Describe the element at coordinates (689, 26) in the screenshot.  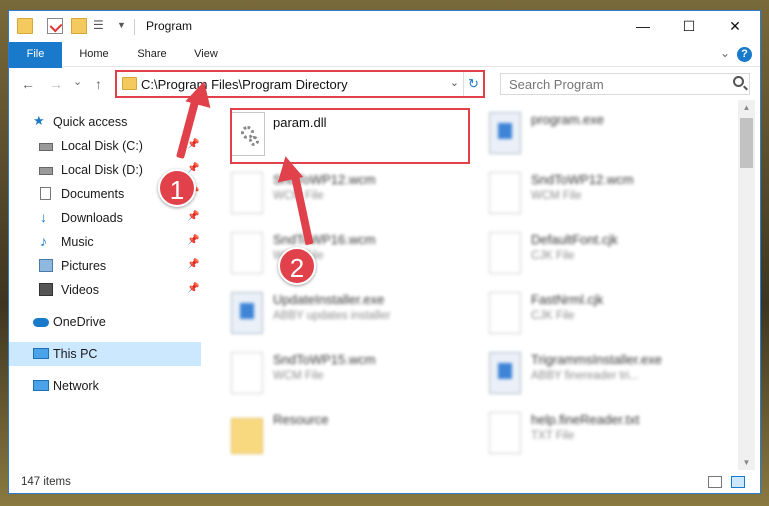
I see `maximize-button: ☐` at that location.